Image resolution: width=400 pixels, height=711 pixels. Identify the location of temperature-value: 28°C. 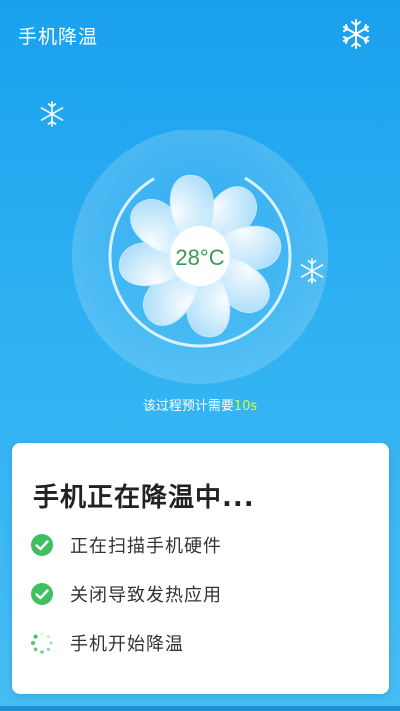
(199, 257).